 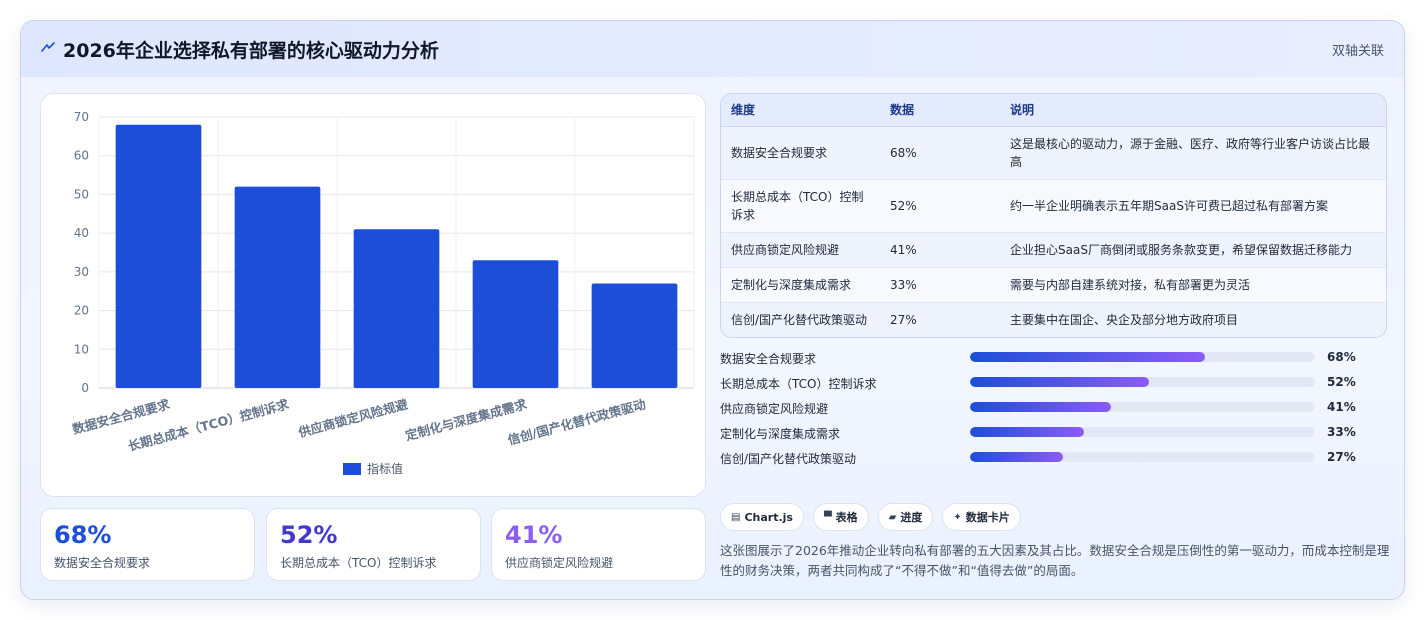 I want to click on table-row: 信创/国产化替代政策驱动 27% 主要集中在国企、央企及部分地方政府项目, so click(x=1053, y=319).